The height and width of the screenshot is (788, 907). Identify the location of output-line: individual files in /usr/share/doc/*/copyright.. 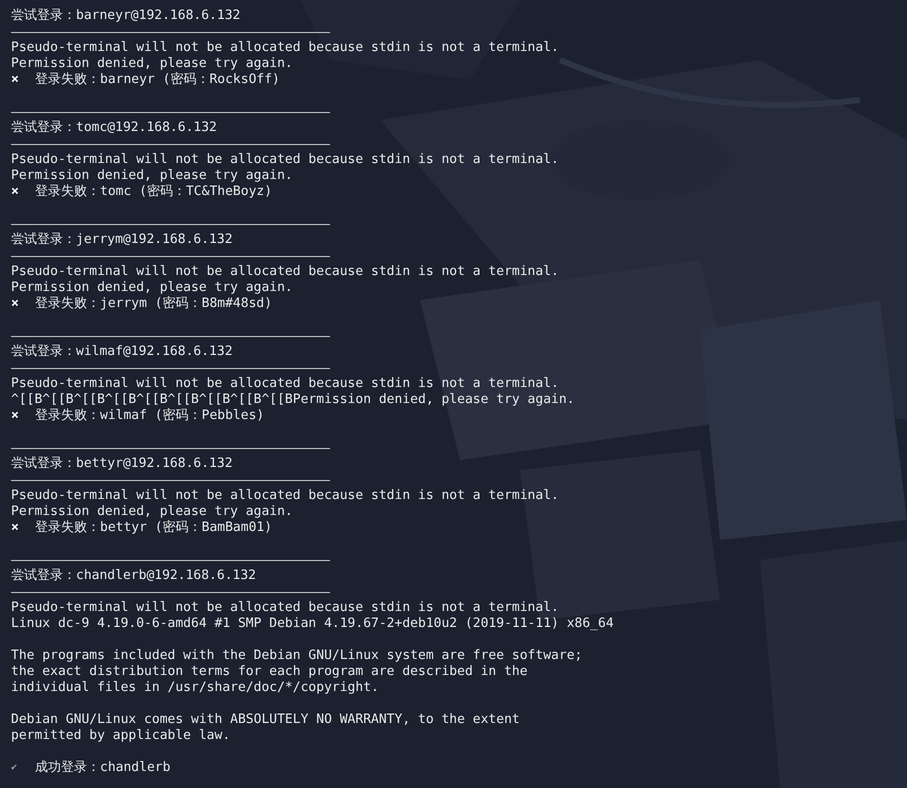
(195, 688).